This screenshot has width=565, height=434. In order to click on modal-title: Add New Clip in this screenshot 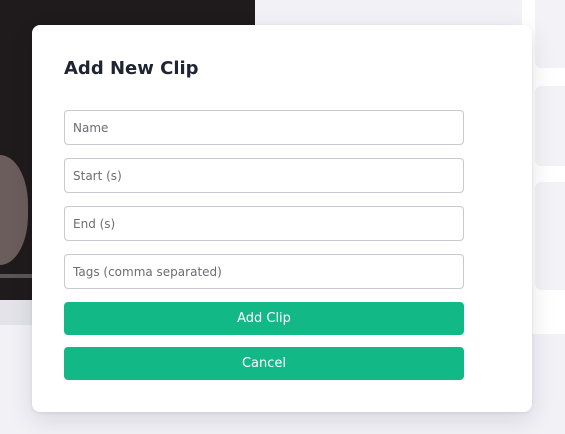, I will do `click(131, 68)`.